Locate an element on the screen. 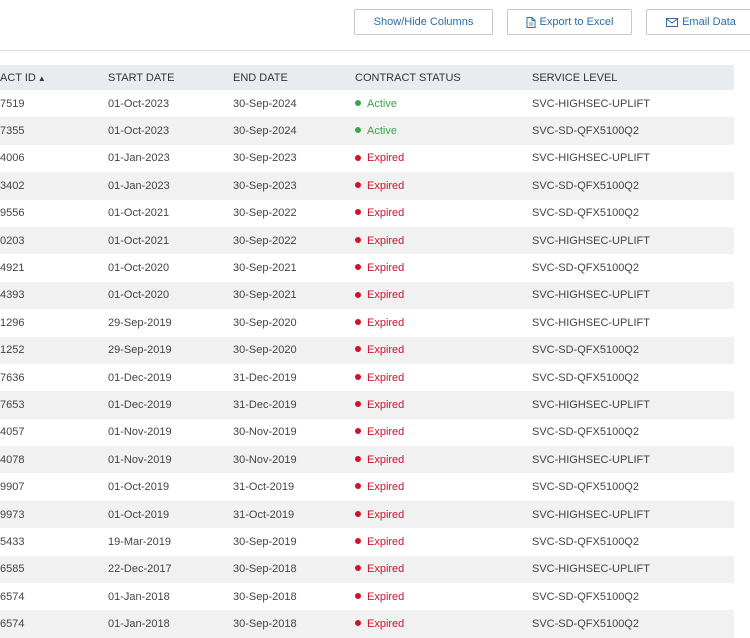 This screenshot has width=750, height=638. start-date-cell: 29-Sep-2019 is located at coordinates (170, 350).